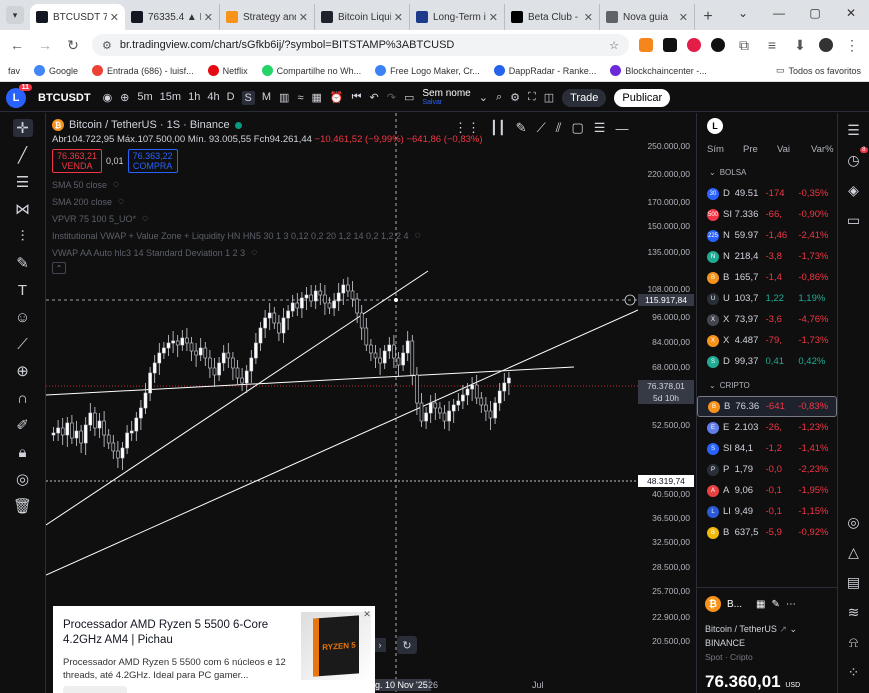 This screenshot has height=693, width=869. What do you see at coordinates (549, 97) in the screenshot?
I see `camera-icon: ◫` at bounding box center [549, 97].